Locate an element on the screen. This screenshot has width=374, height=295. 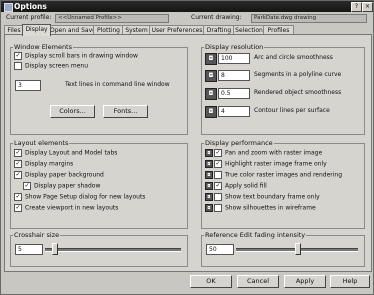
crosshair-size-group: Crosshair size 5 is located at coordinates (99, 249).